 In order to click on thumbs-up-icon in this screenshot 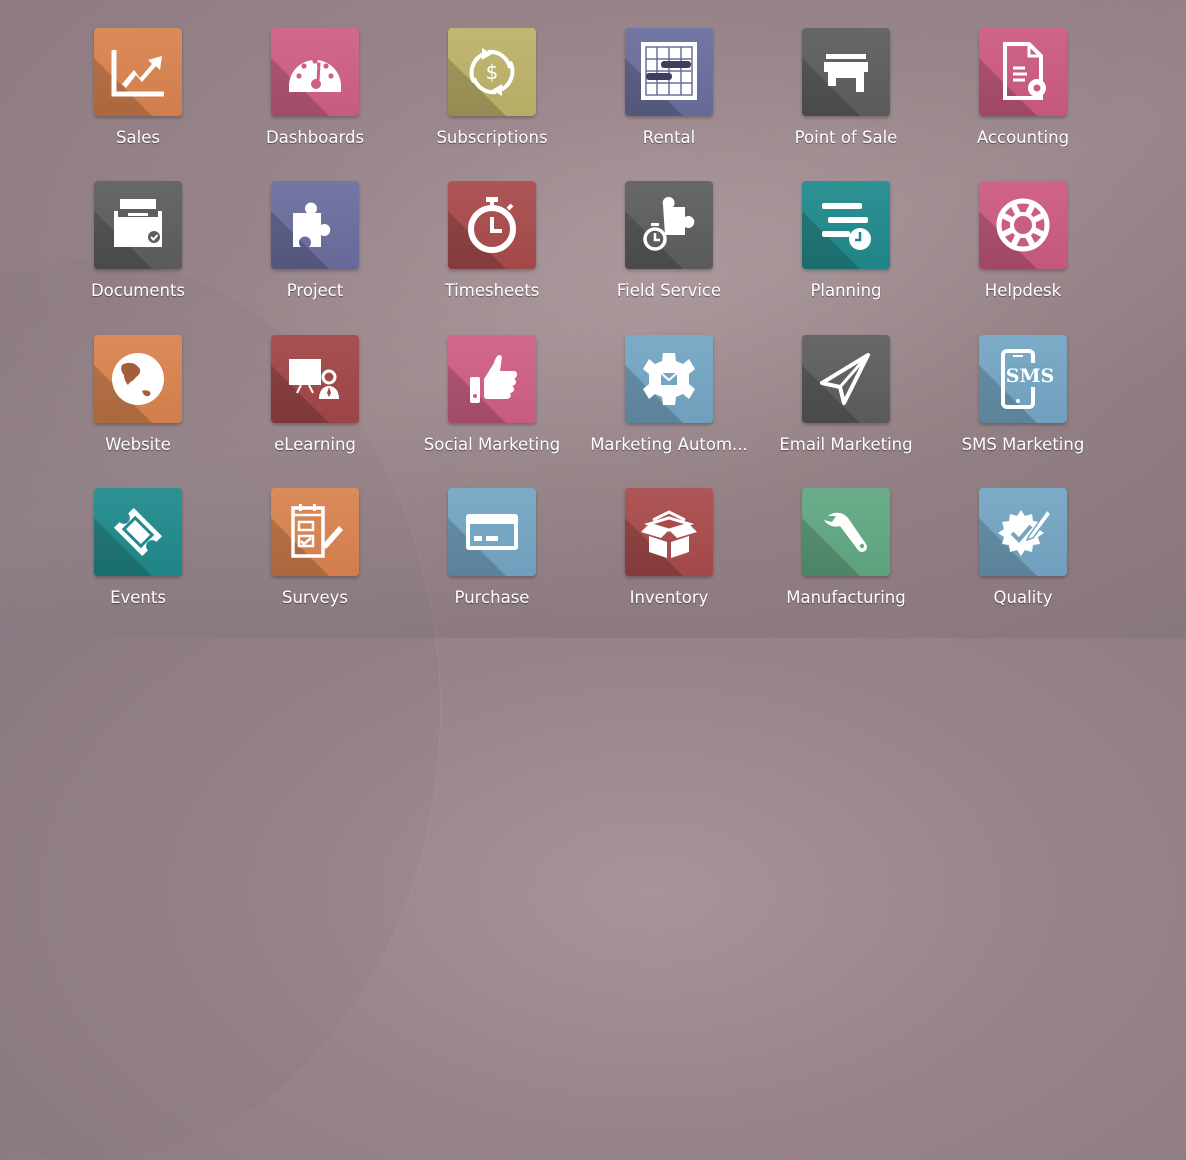, I will do `click(493, 379)`.